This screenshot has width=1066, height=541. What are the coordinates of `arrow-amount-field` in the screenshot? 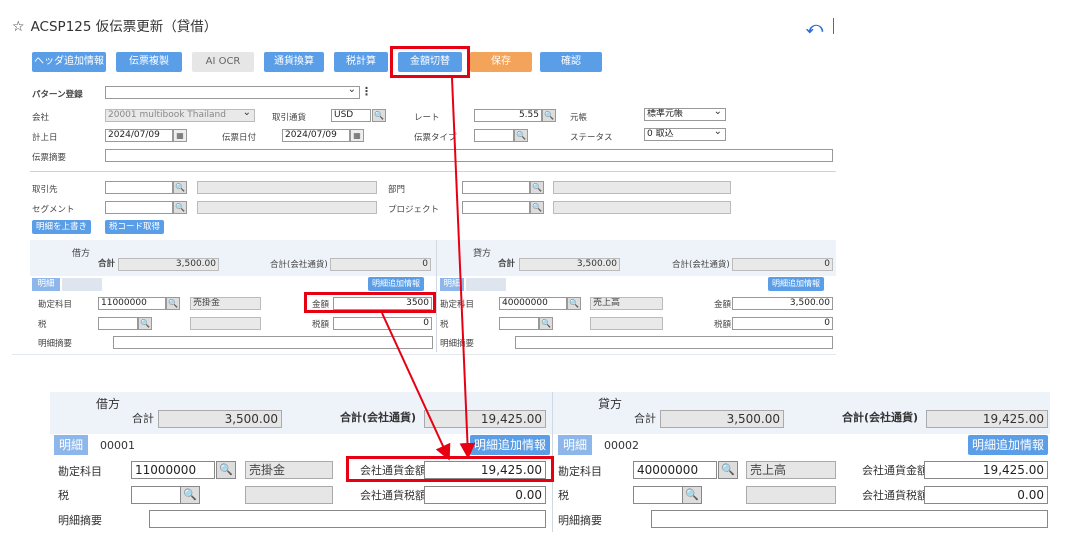 It's located at (416, 386).